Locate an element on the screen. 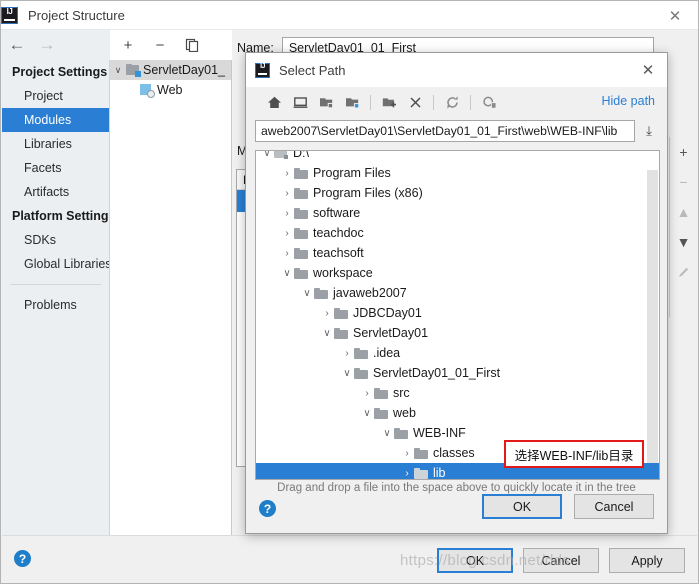 The width and height of the screenshot is (699, 584). tree-item-jdbcday01: › JDBCDay01 is located at coordinates (457, 313).